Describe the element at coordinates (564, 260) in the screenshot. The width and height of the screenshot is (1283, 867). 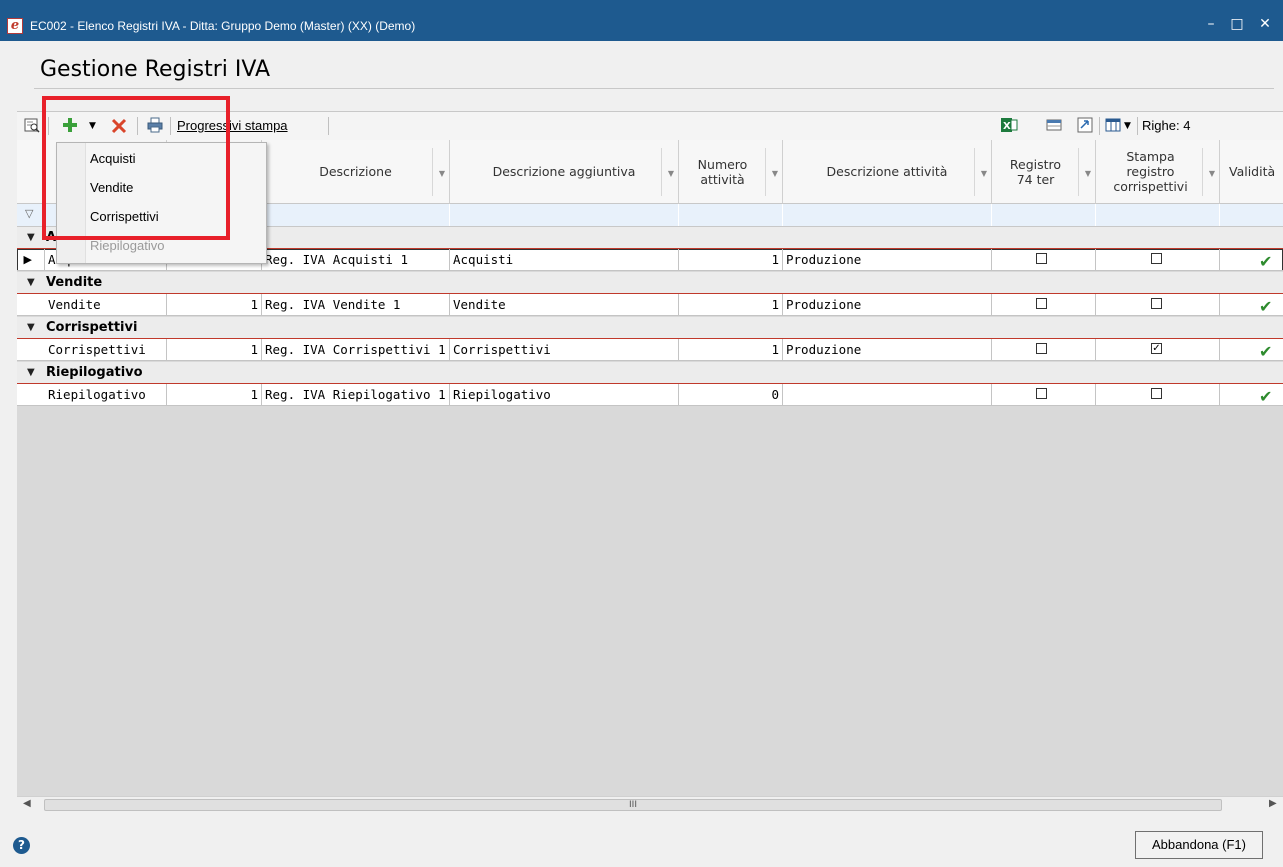
I see `cell-descrizione-aggiuntiva: Acquisti` at that location.